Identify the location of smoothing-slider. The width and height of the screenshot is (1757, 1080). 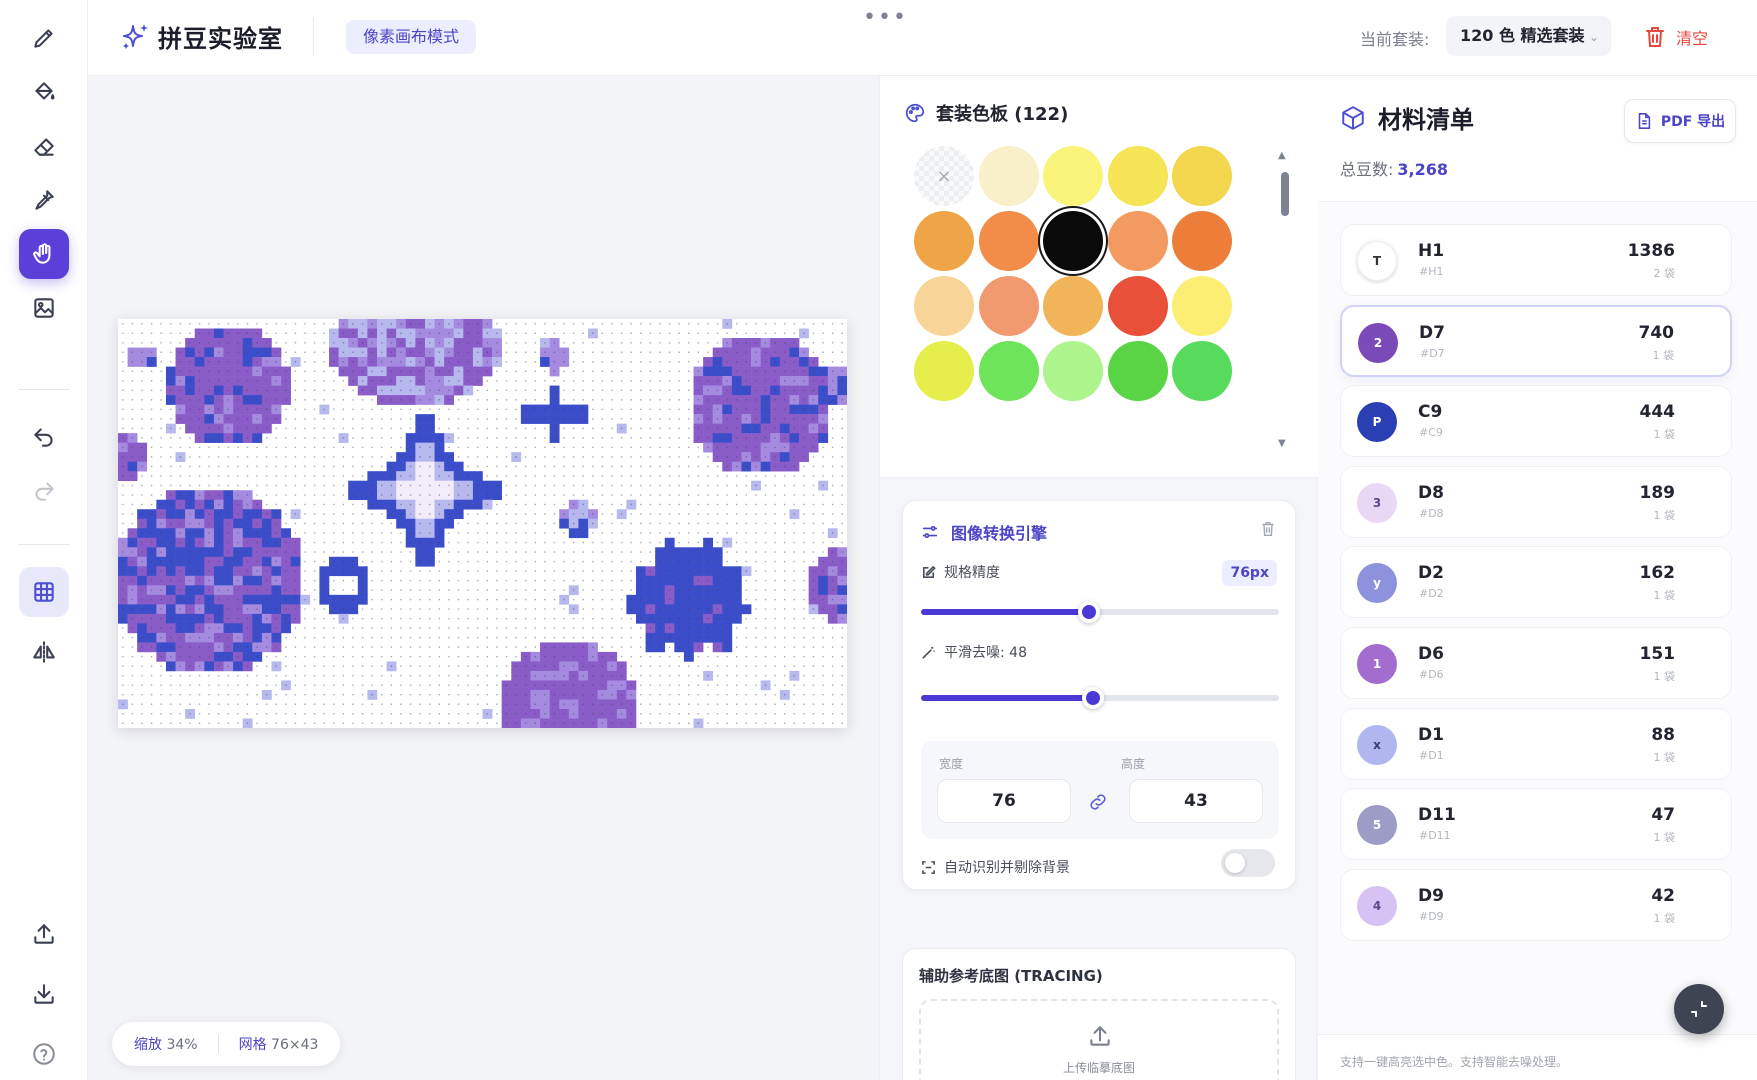
(1100, 697).